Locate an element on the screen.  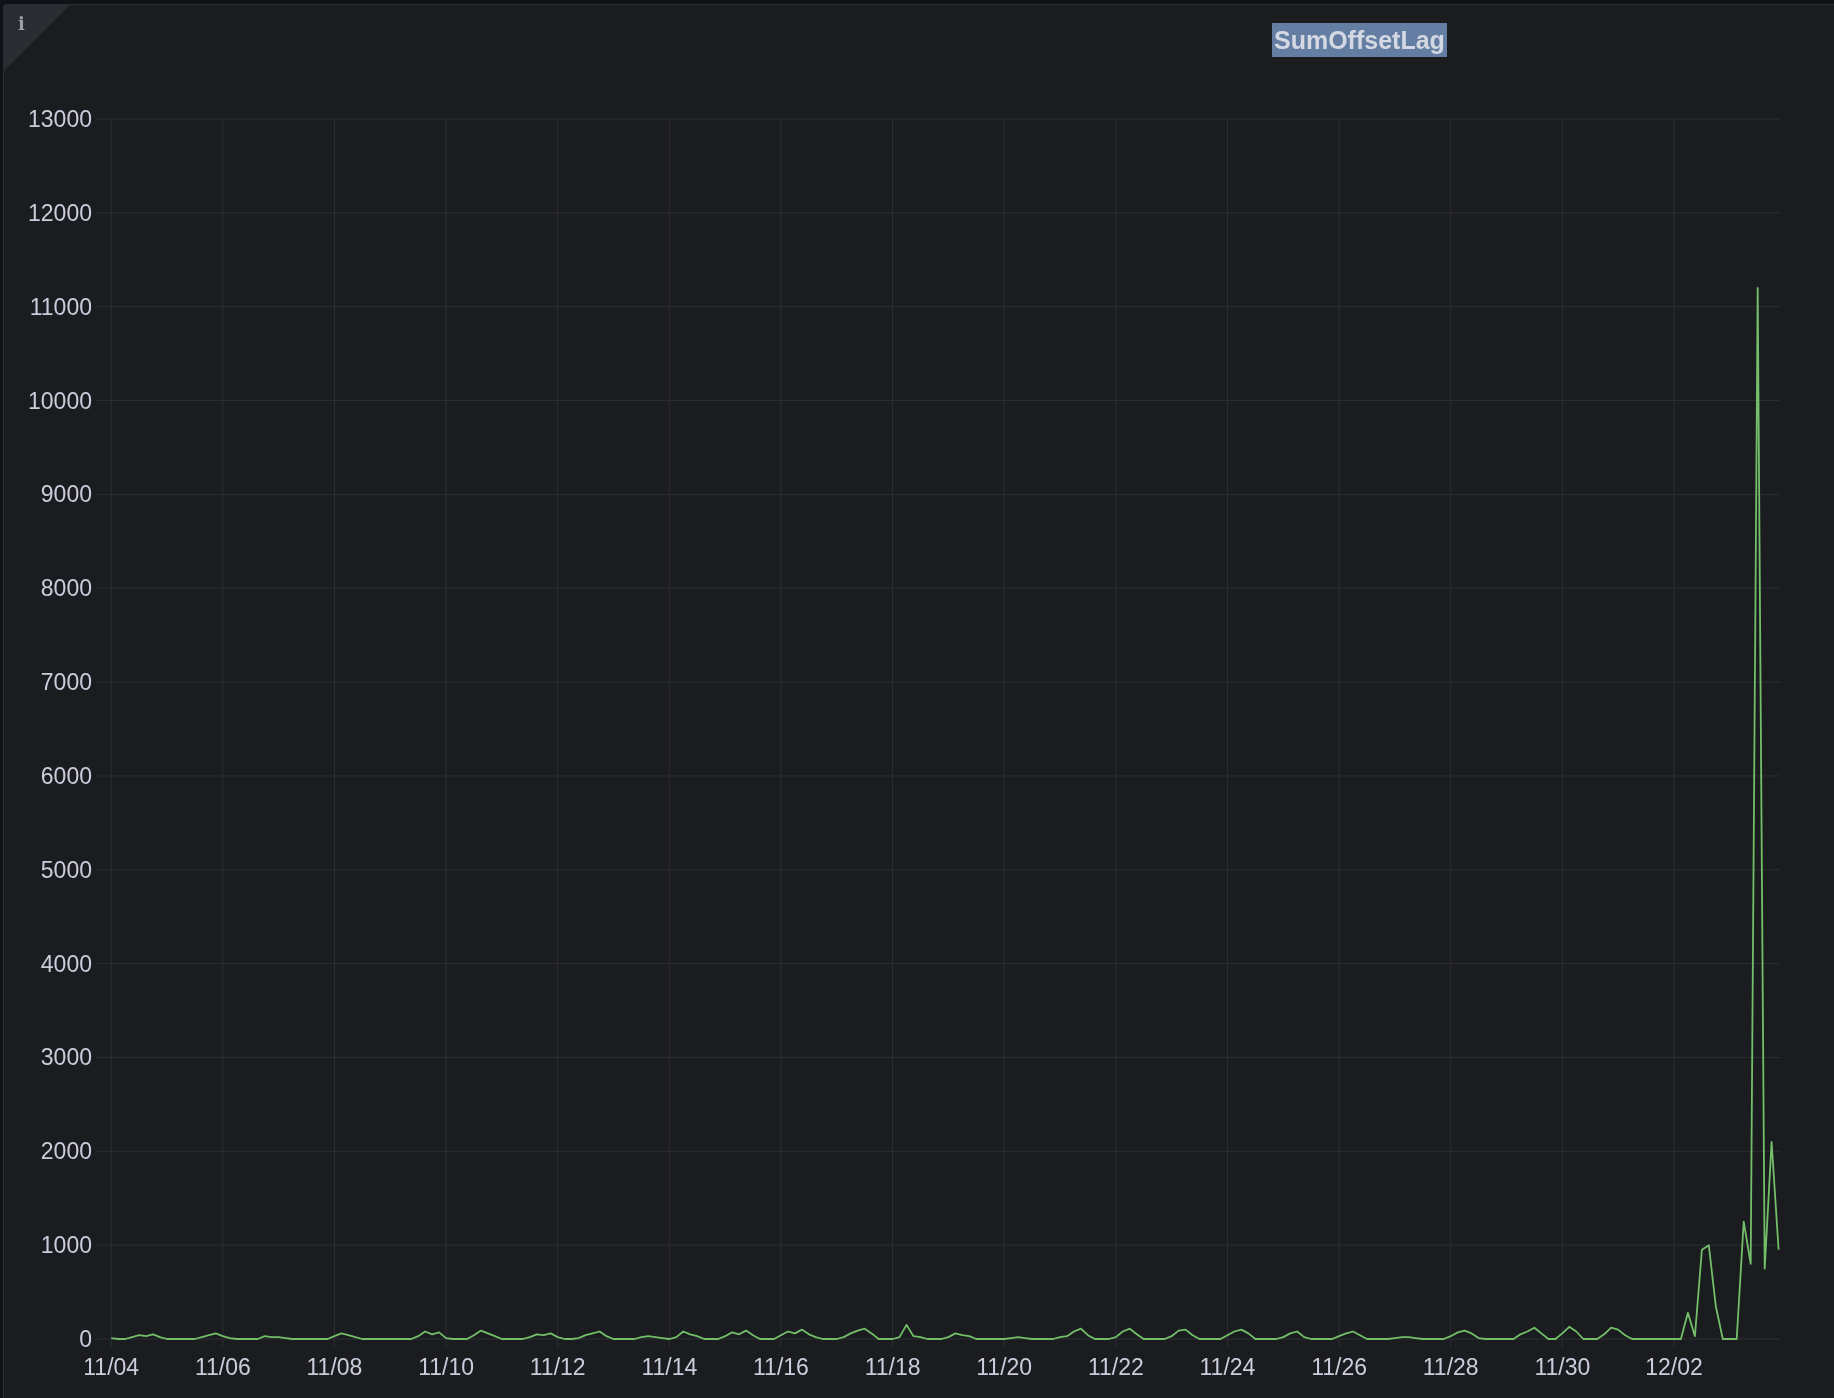
x-tick-label: 11/06 is located at coordinates (222, 1367).